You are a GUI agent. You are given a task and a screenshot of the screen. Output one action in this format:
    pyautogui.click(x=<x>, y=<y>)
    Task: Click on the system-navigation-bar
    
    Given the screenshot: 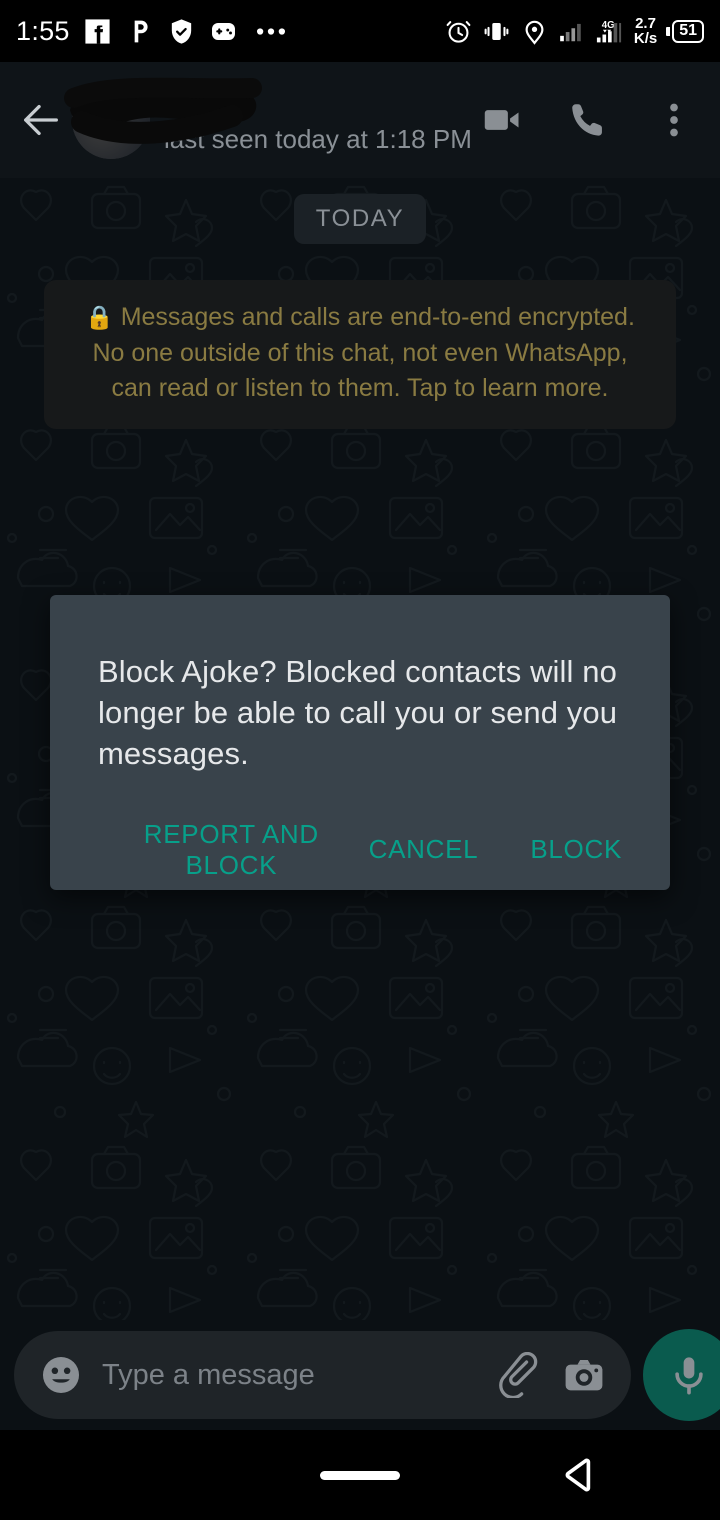 What is the action you would take?
    pyautogui.click(x=360, y=1475)
    